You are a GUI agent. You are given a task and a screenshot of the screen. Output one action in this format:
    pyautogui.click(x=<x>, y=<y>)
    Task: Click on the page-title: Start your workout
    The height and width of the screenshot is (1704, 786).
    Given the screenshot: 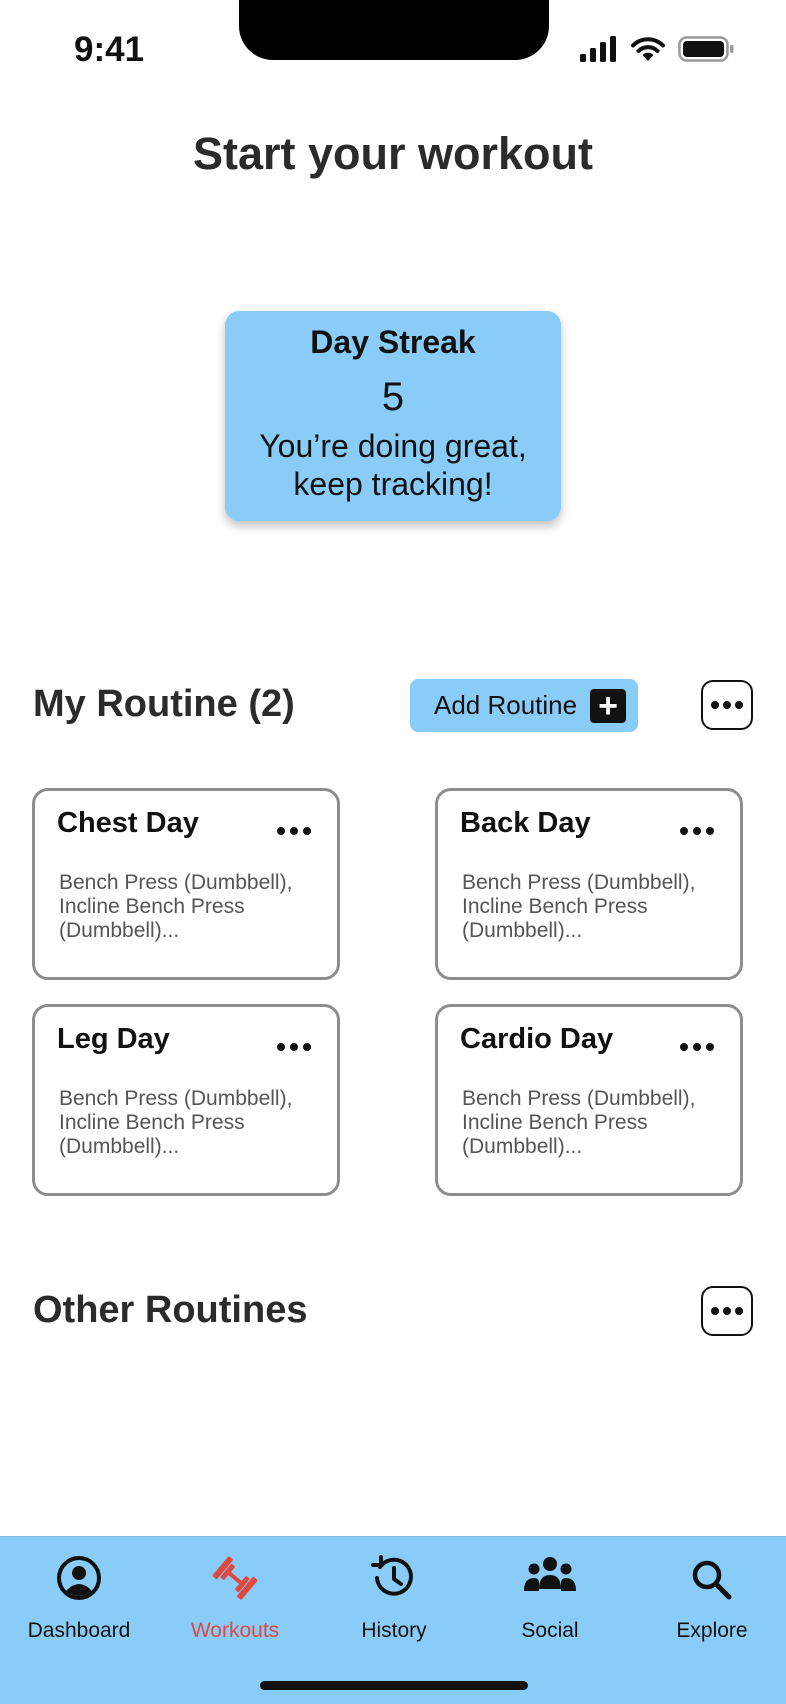 What is the action you would take?
    pyautogui.click(x=393, y=153)
    